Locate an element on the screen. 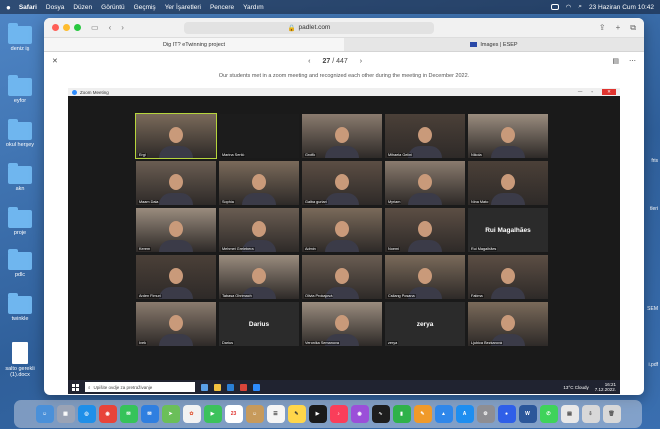 This screenshot has width=660, height=429. preview-icon: ▤ is located at coordinates (569, 414).